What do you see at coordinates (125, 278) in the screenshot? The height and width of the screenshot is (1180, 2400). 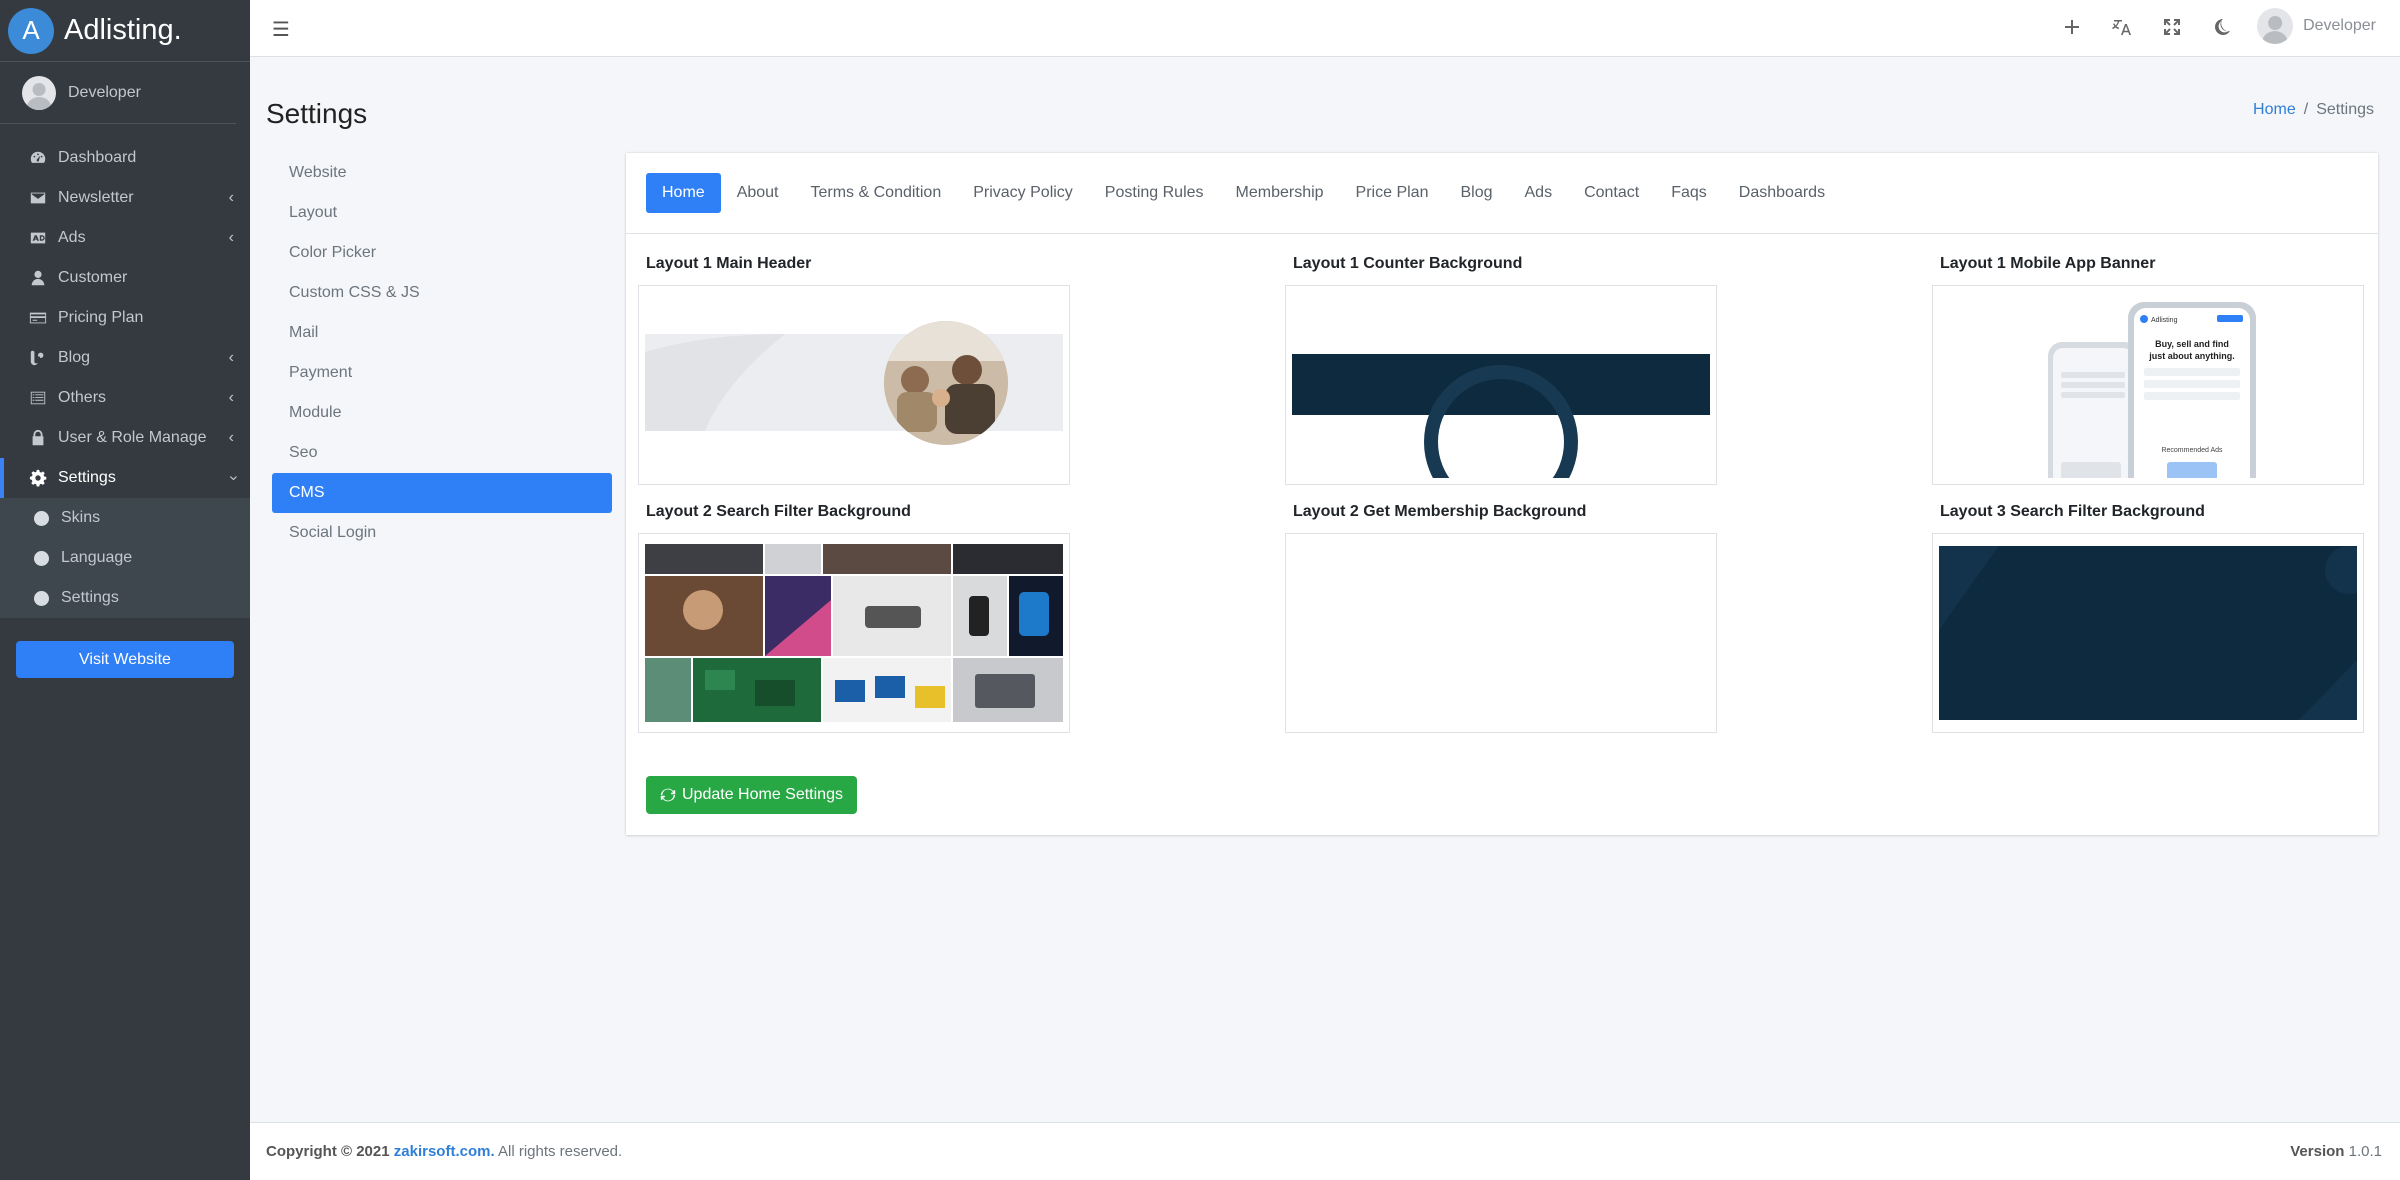 I see `sidebar-item-customer: Customer` at bounding box center [125, 278].